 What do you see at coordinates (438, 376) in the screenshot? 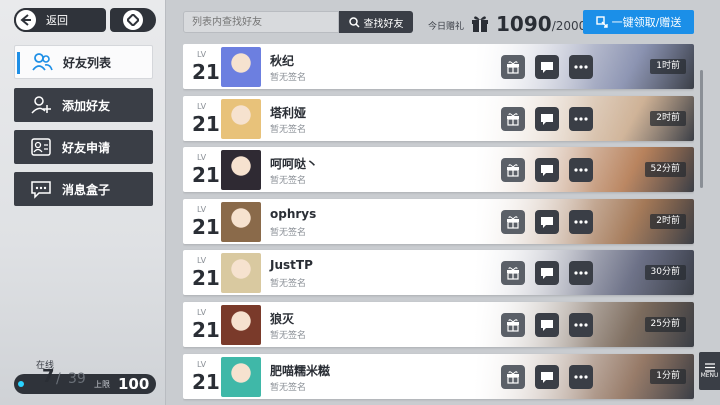
I see `friend-row: LV 21 肥喵糯米糍 暂无签名 1分前` at bounding box center [438, 376].